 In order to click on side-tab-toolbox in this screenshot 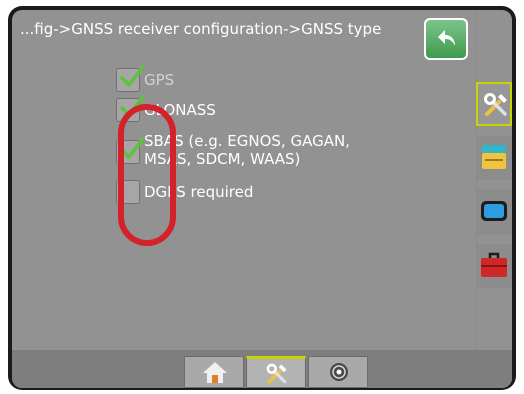, I will do `click(494, 266)`.